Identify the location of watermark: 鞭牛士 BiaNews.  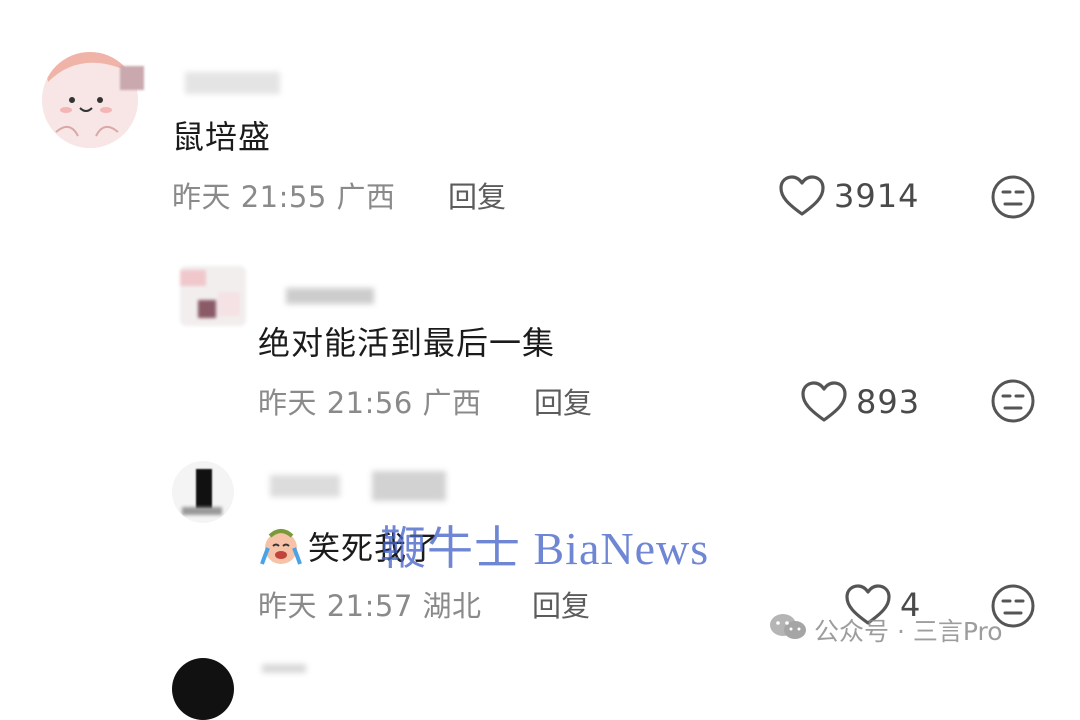
(545, 548).